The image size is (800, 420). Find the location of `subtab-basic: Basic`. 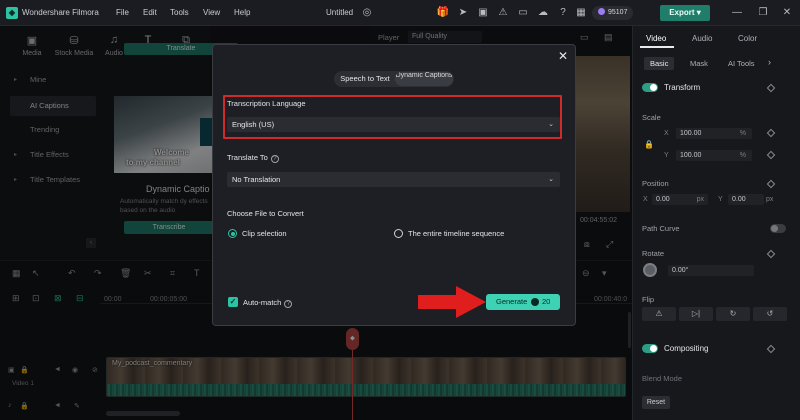

subtab-basic: Basic is located at coordinates (659, 63).